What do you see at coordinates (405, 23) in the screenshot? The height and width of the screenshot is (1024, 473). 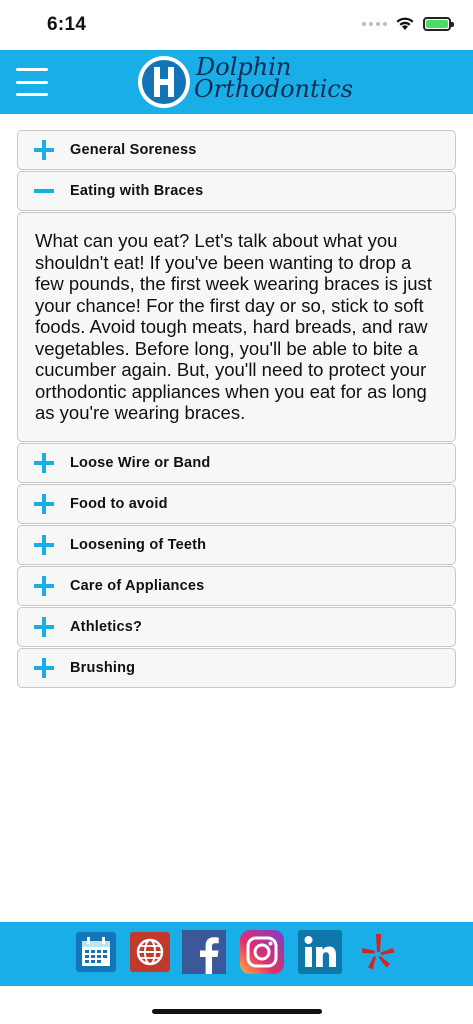 I see `wifi-icon` at bounding box center [405, 23].